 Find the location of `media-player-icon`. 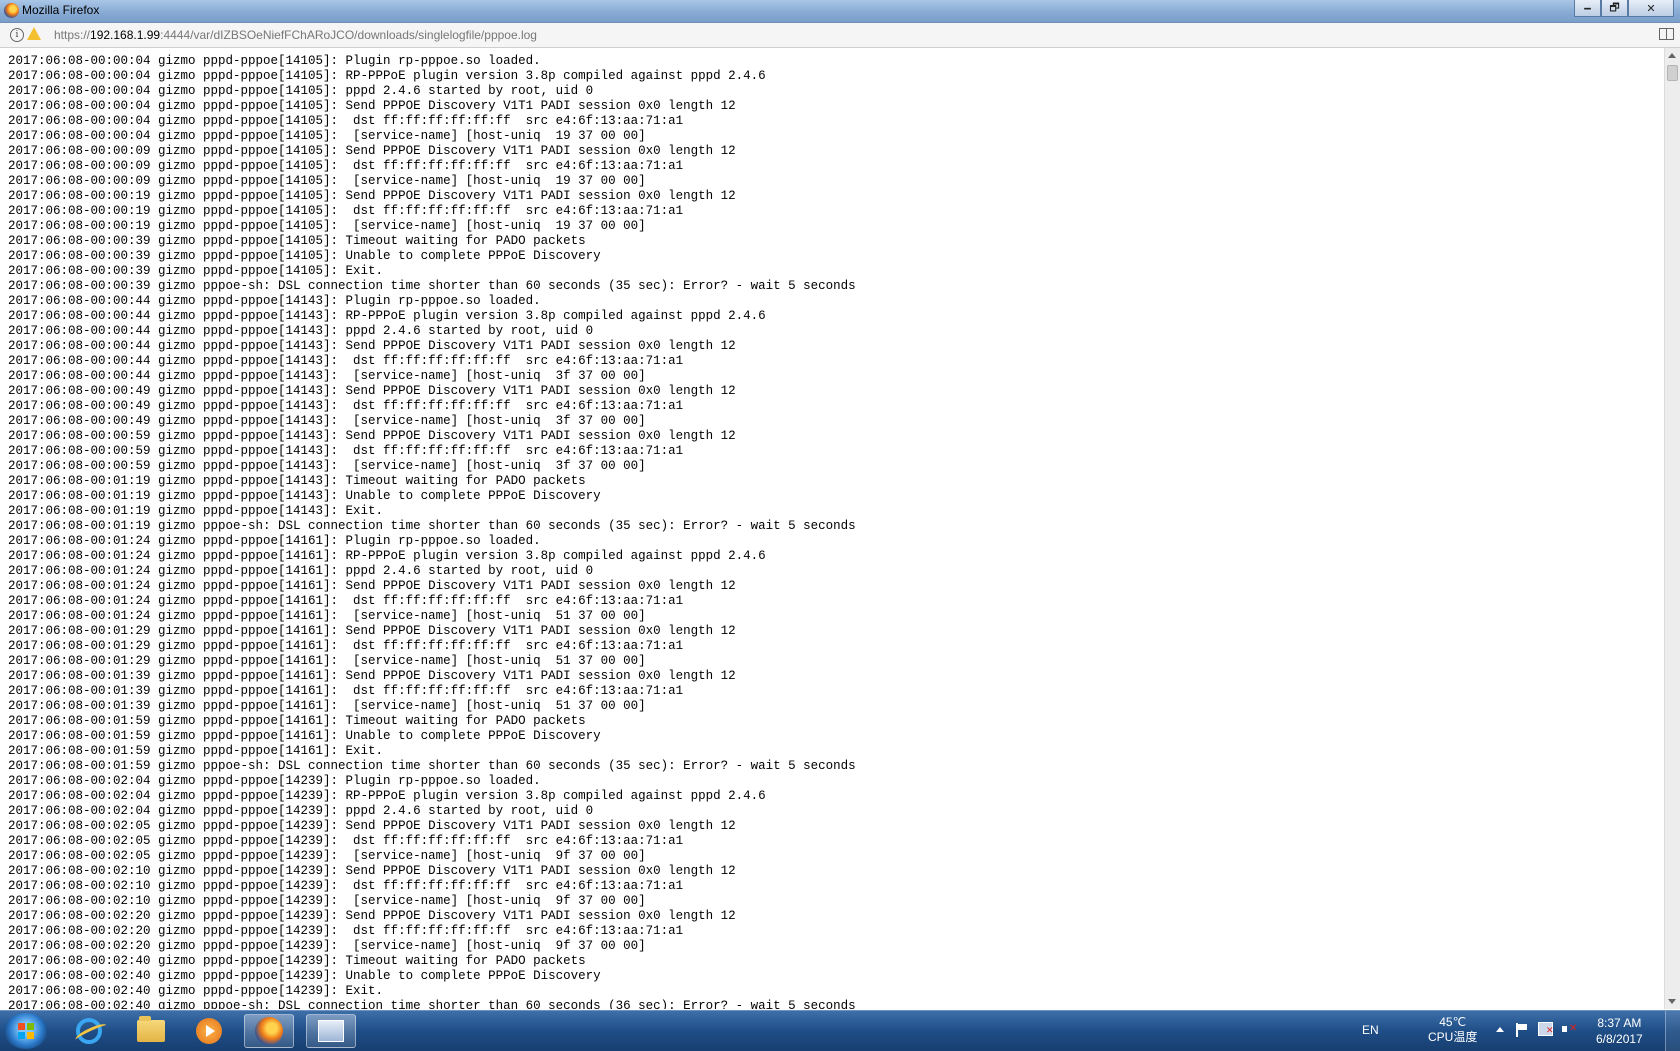

media-player-icon is located at coordinates (209, 1031).